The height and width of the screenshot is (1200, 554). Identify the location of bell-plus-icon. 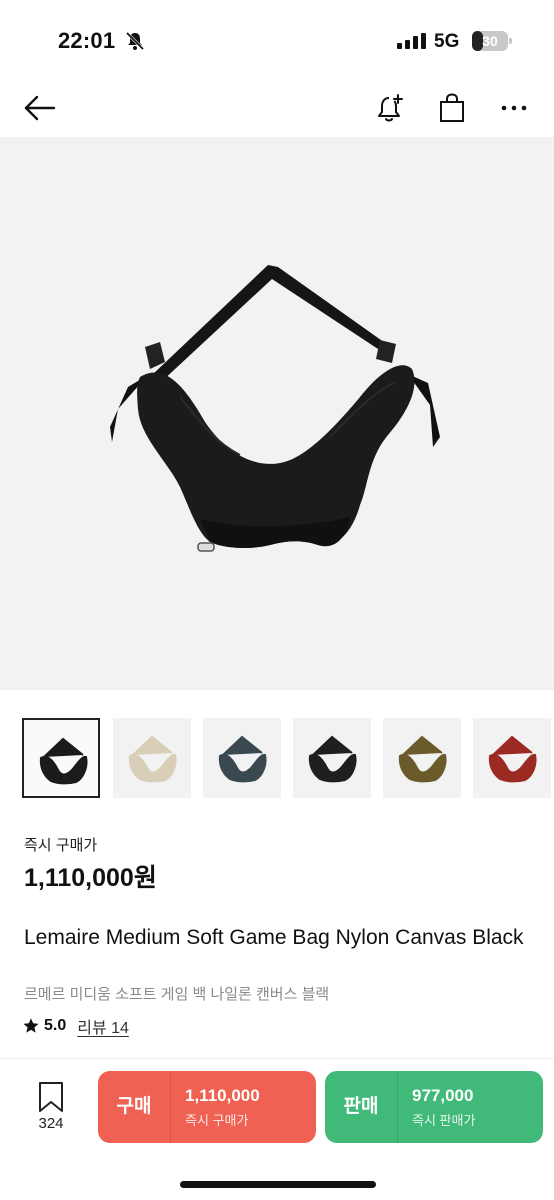
(390, 108).